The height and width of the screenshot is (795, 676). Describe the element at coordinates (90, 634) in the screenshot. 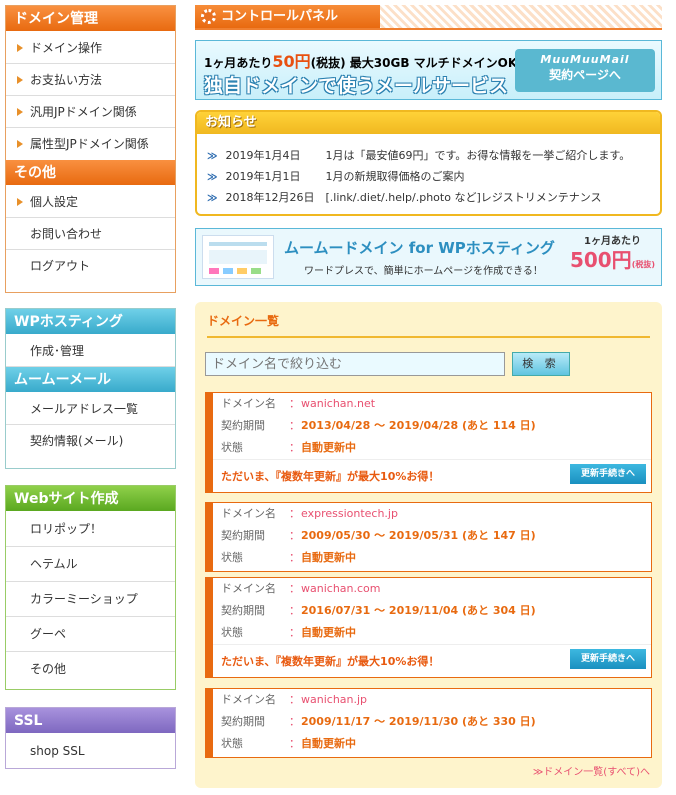

I see `sidebar-item-goope: グーペ` at that location.